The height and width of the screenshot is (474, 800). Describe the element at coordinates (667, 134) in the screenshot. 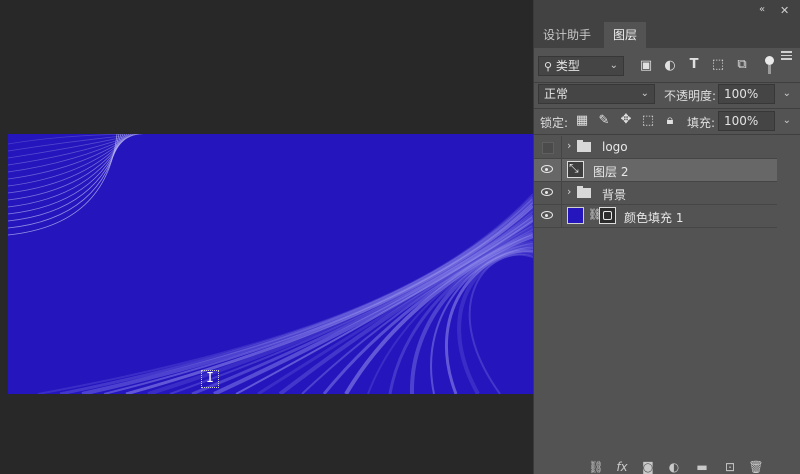

I see `divider` at that location.